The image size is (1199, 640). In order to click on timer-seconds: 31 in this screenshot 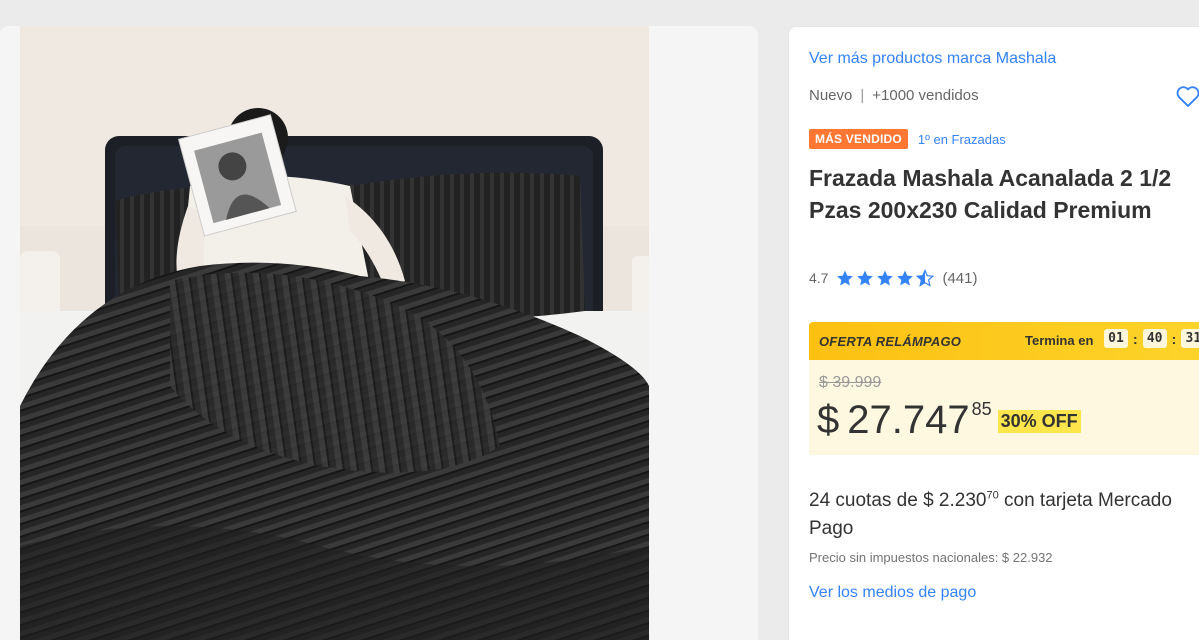, I will do `click(1190, 338)`.